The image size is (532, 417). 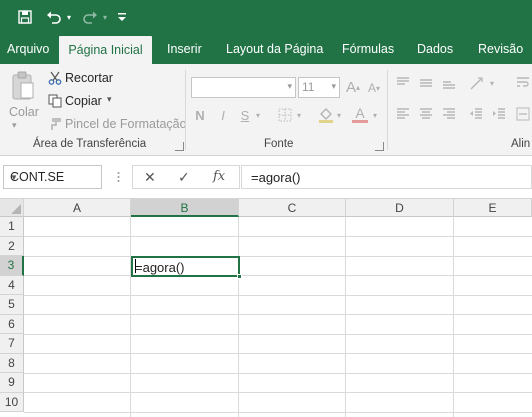 I want to click on enter-icon: ✓, so click(x=184, y=177).